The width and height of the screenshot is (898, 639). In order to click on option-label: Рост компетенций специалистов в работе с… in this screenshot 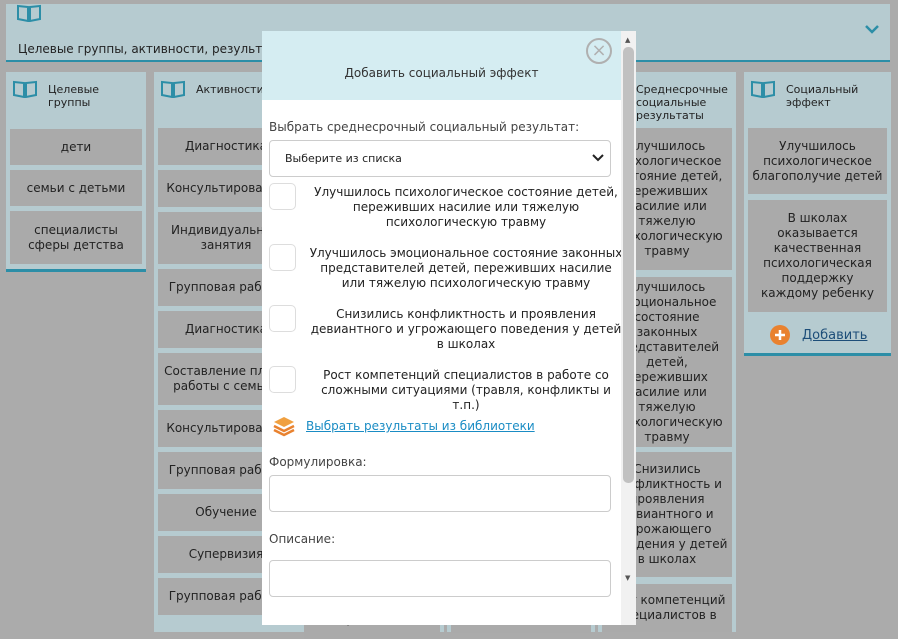, I will do `click(466, 390)`.